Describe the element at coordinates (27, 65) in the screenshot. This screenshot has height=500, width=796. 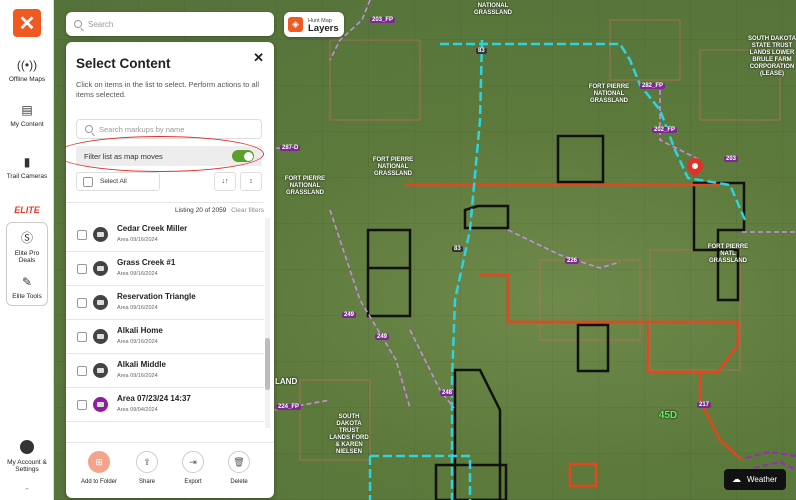
I see `offline-signal-icon: ((•))` at that location.